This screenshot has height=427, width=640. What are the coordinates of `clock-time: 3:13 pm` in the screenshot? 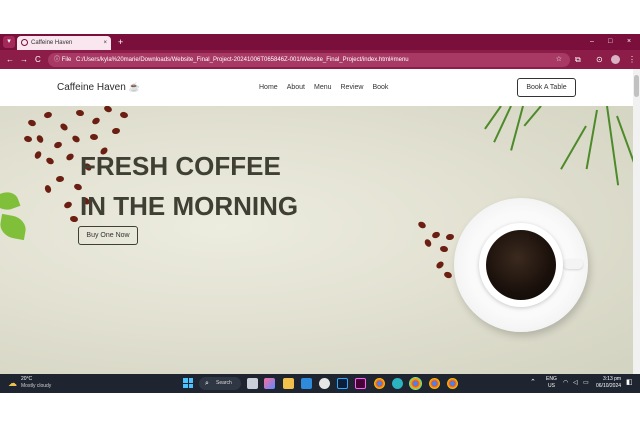 It's located at (612, 379).